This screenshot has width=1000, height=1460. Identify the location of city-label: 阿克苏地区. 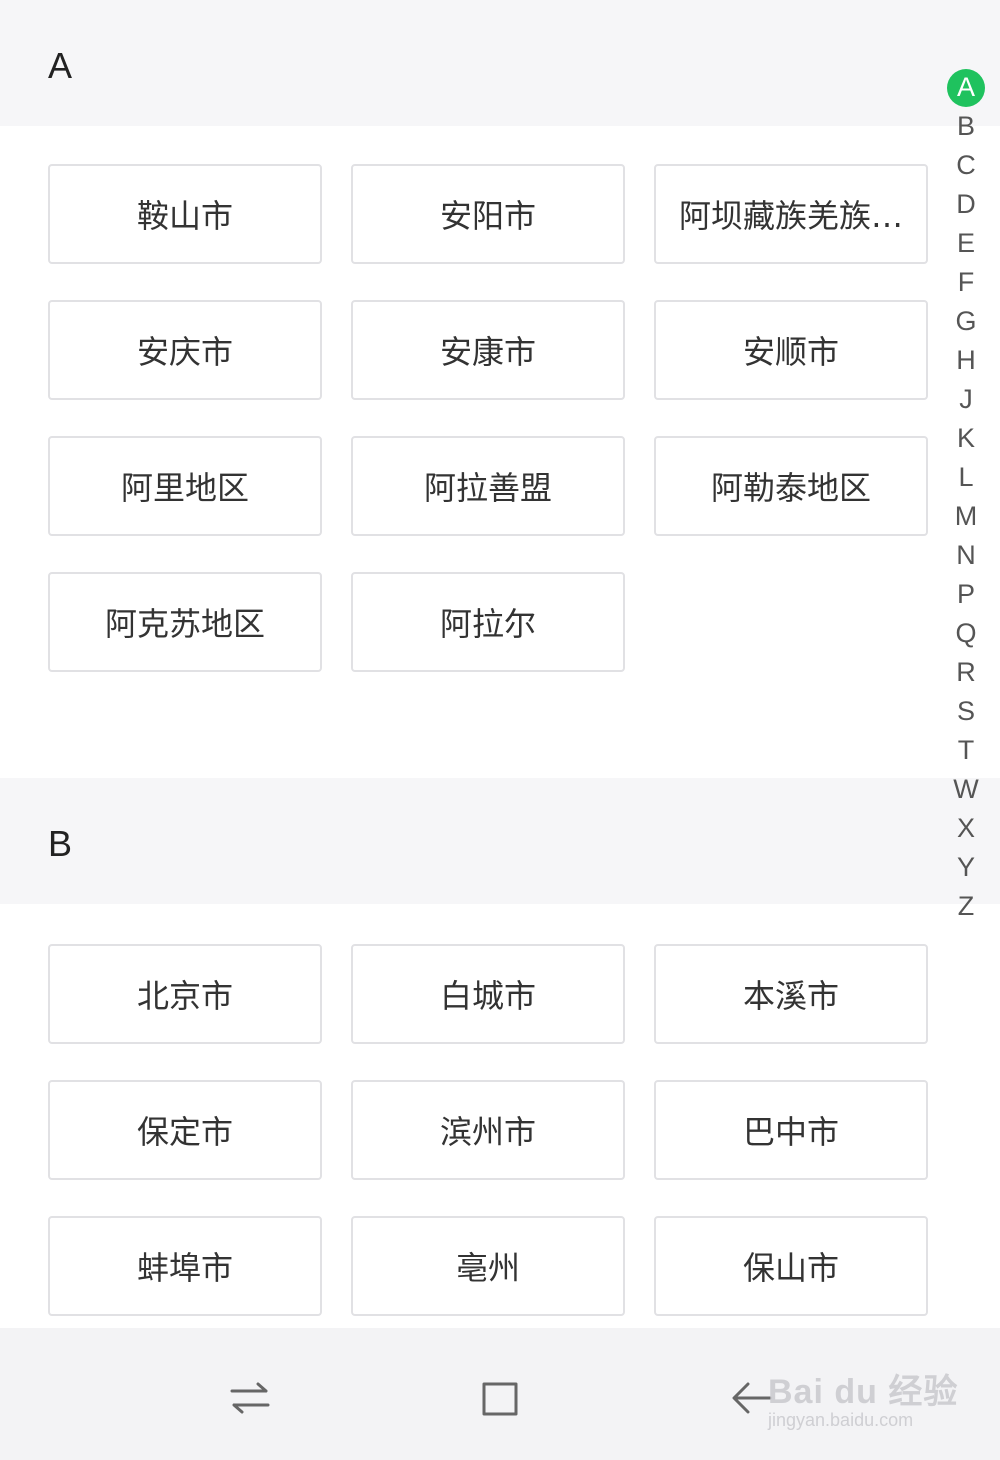
(184, 624).